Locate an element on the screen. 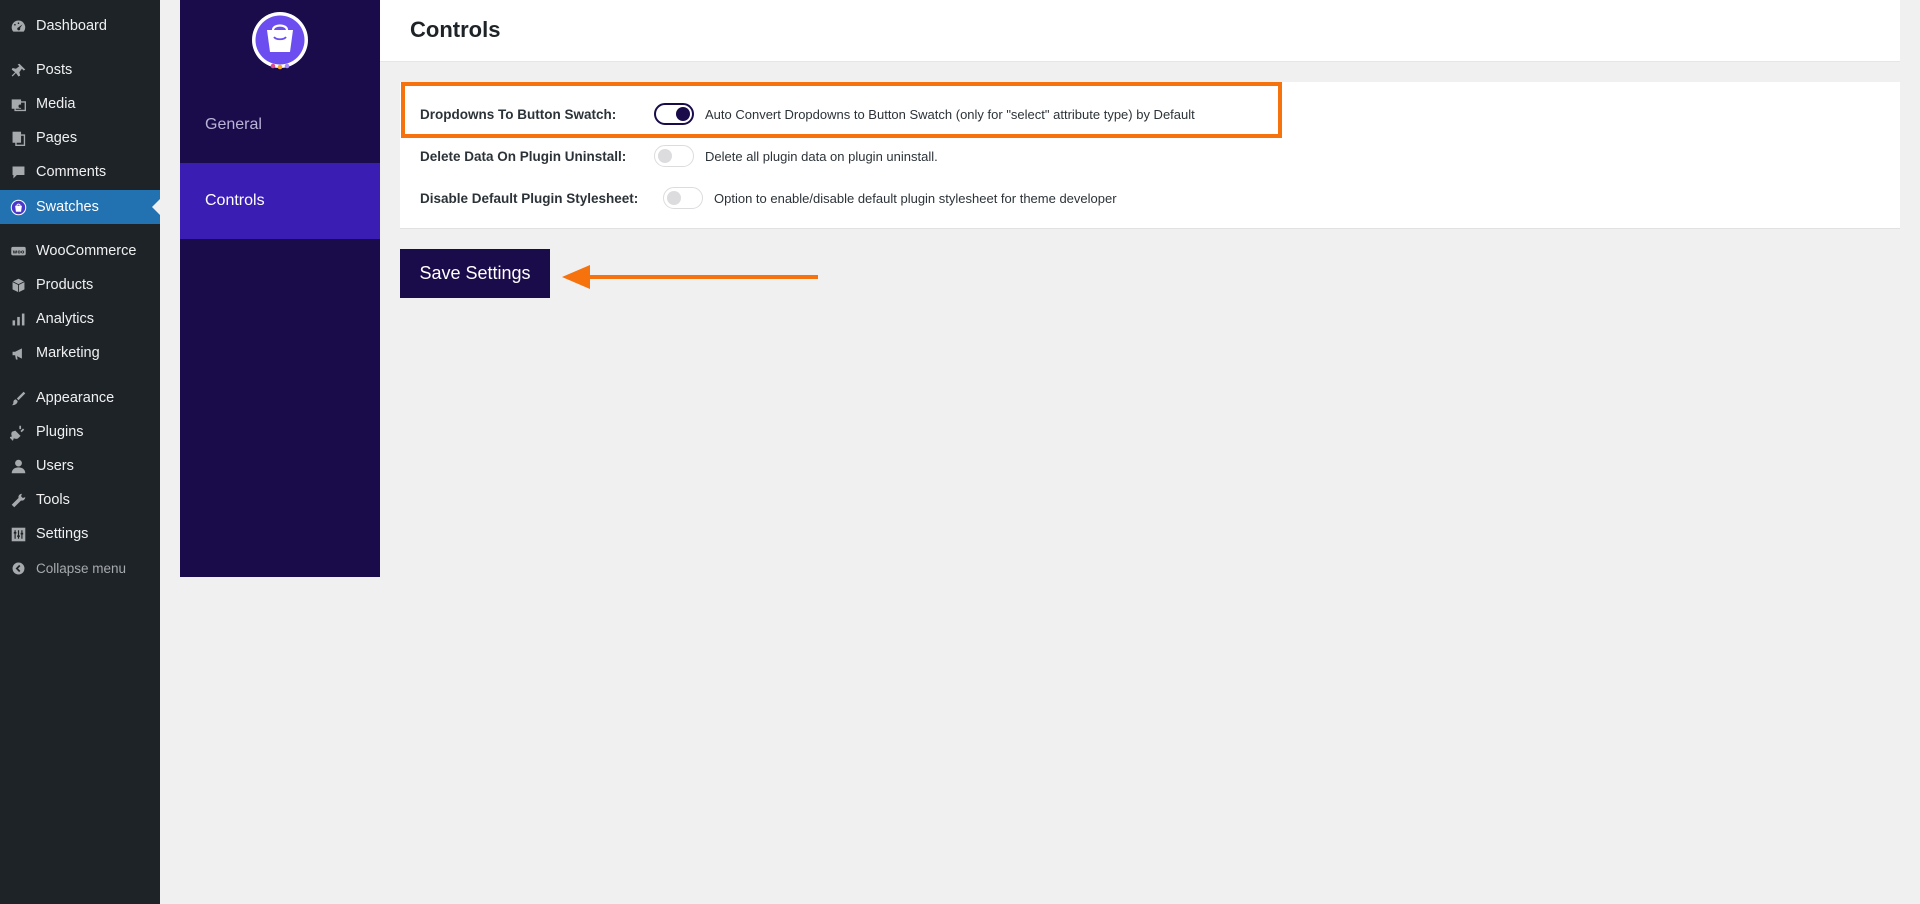  menu-item-posts: Posts is located at coordinates (80, 70).